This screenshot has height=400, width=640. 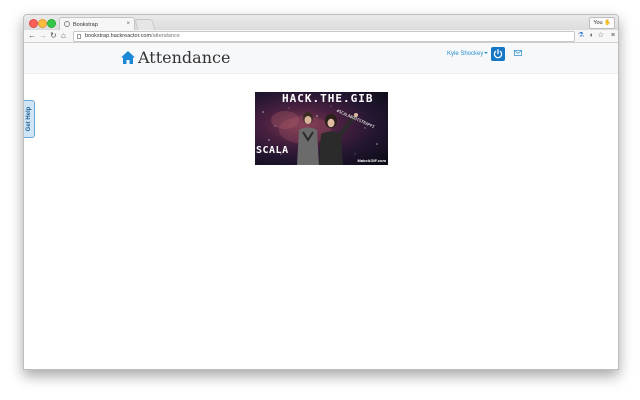 I want to click on extension-circle-icon: ◐, so click(x=592, y=36).